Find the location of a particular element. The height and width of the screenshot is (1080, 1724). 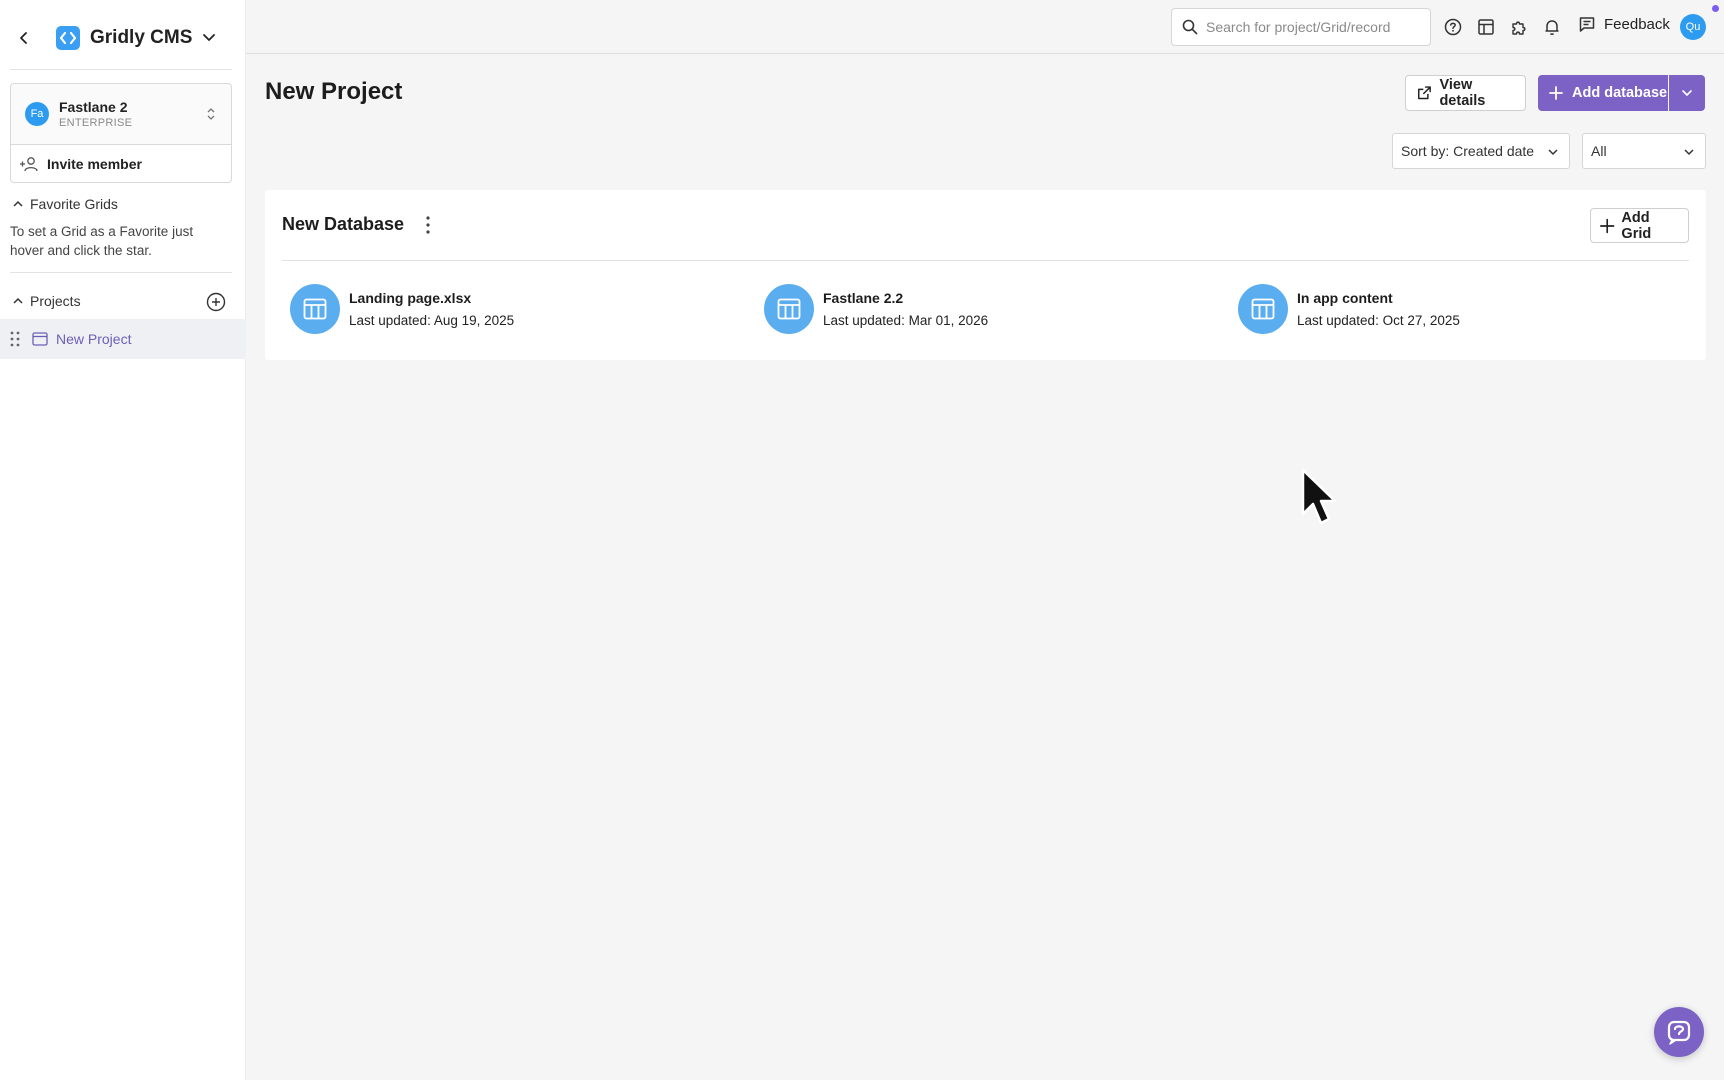

projects-toggle: Projects is located at coordinates (46, 301).